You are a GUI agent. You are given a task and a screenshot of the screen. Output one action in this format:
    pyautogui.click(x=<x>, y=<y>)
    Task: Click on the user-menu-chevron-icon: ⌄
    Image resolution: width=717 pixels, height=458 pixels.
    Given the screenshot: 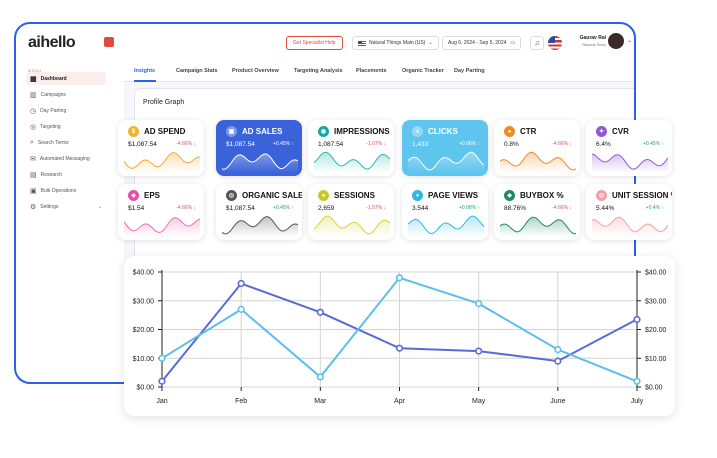 What is the action you would take?
    pyautogui.click(x=629, y=40)
    